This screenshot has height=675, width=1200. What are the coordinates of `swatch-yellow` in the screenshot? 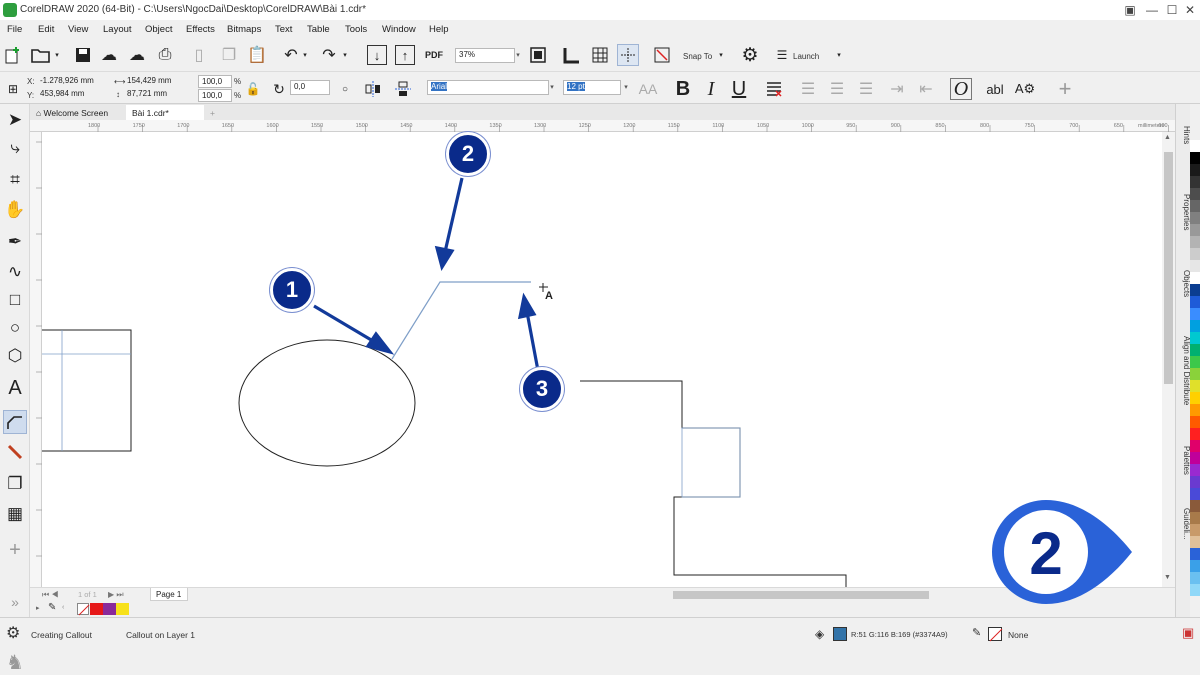 It's located at (122, 609).